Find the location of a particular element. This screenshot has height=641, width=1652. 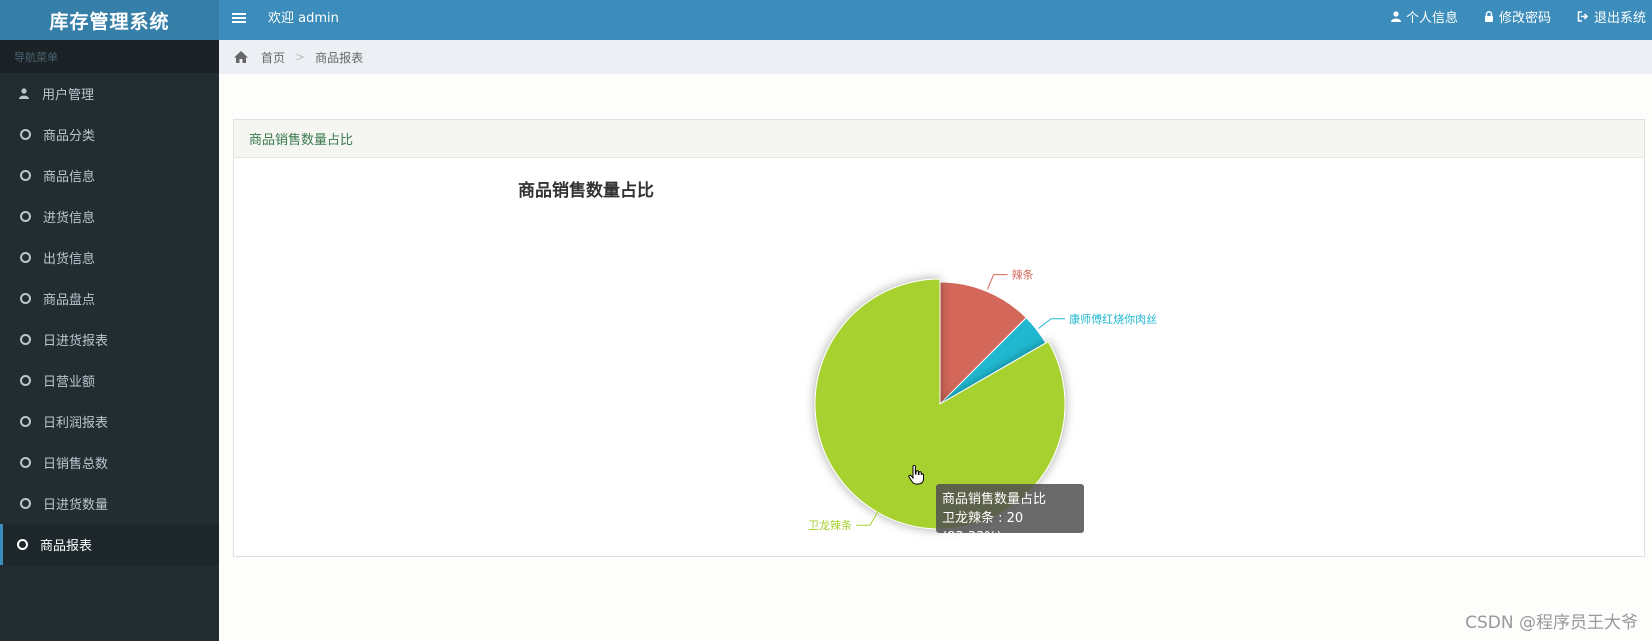

breadcrumb: 首页 > 商品报表 is located at coordinates (935, 57).